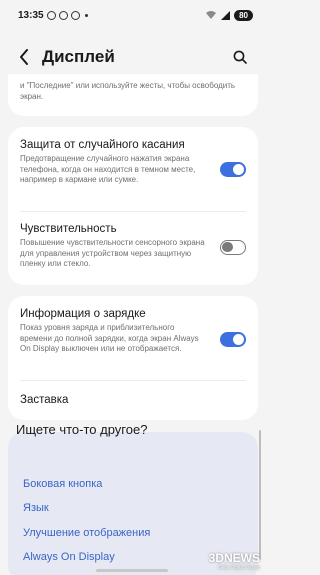 The image size is (320, 575). I want to click on suggestion-link-side-button: Боковая кнопка, so click(62, 484).